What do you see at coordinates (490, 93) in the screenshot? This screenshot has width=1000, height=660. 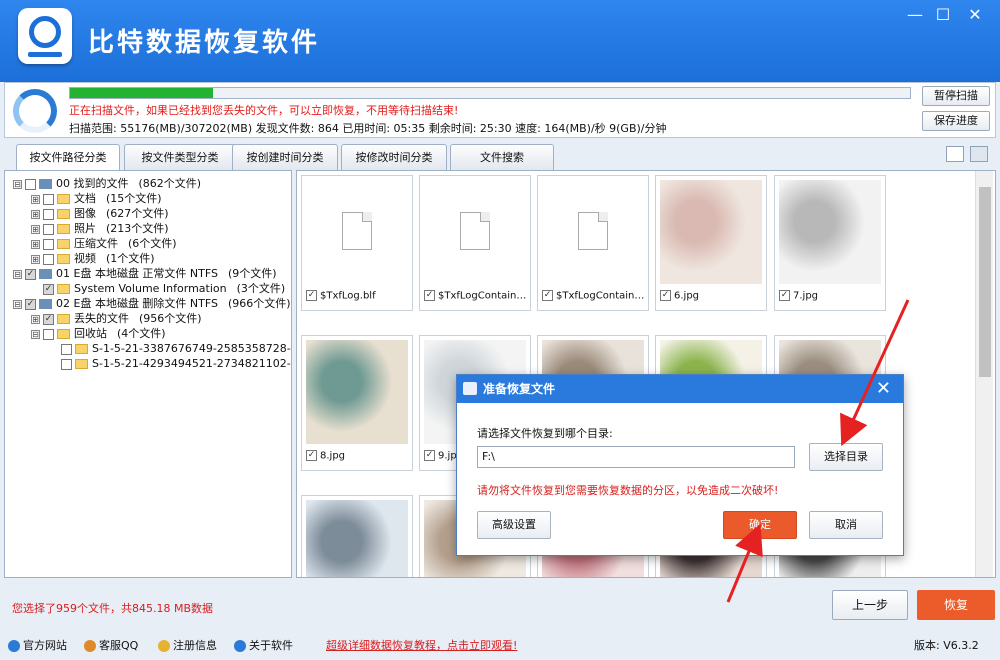 I see `scan-progress-bar` at bounding box center [490, 93].